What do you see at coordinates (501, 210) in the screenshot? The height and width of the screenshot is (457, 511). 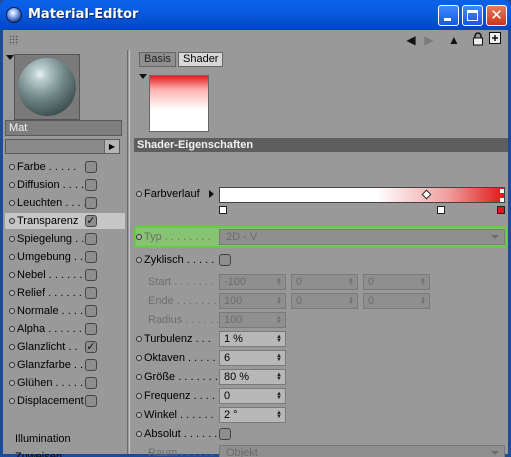 I see `gradient-knot-red` at bounding box center [501, 210].